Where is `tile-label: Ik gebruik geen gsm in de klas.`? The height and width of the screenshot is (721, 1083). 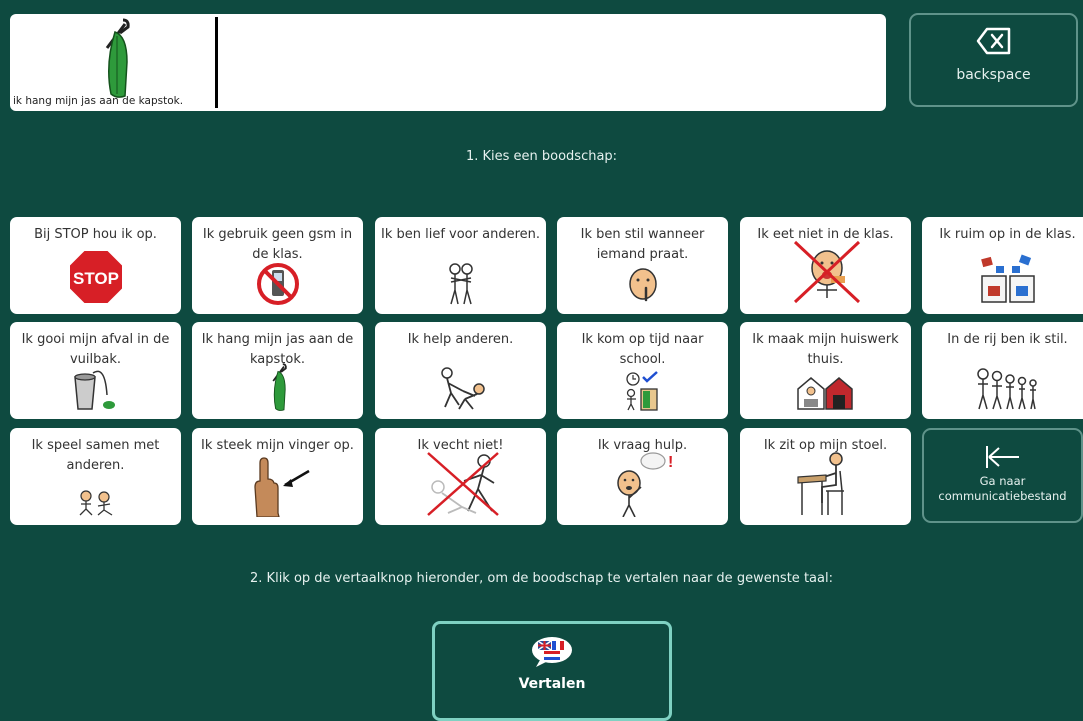 tile-label: Ik gebruik geen gsm in de klas. is located at coordinates (277, 244).